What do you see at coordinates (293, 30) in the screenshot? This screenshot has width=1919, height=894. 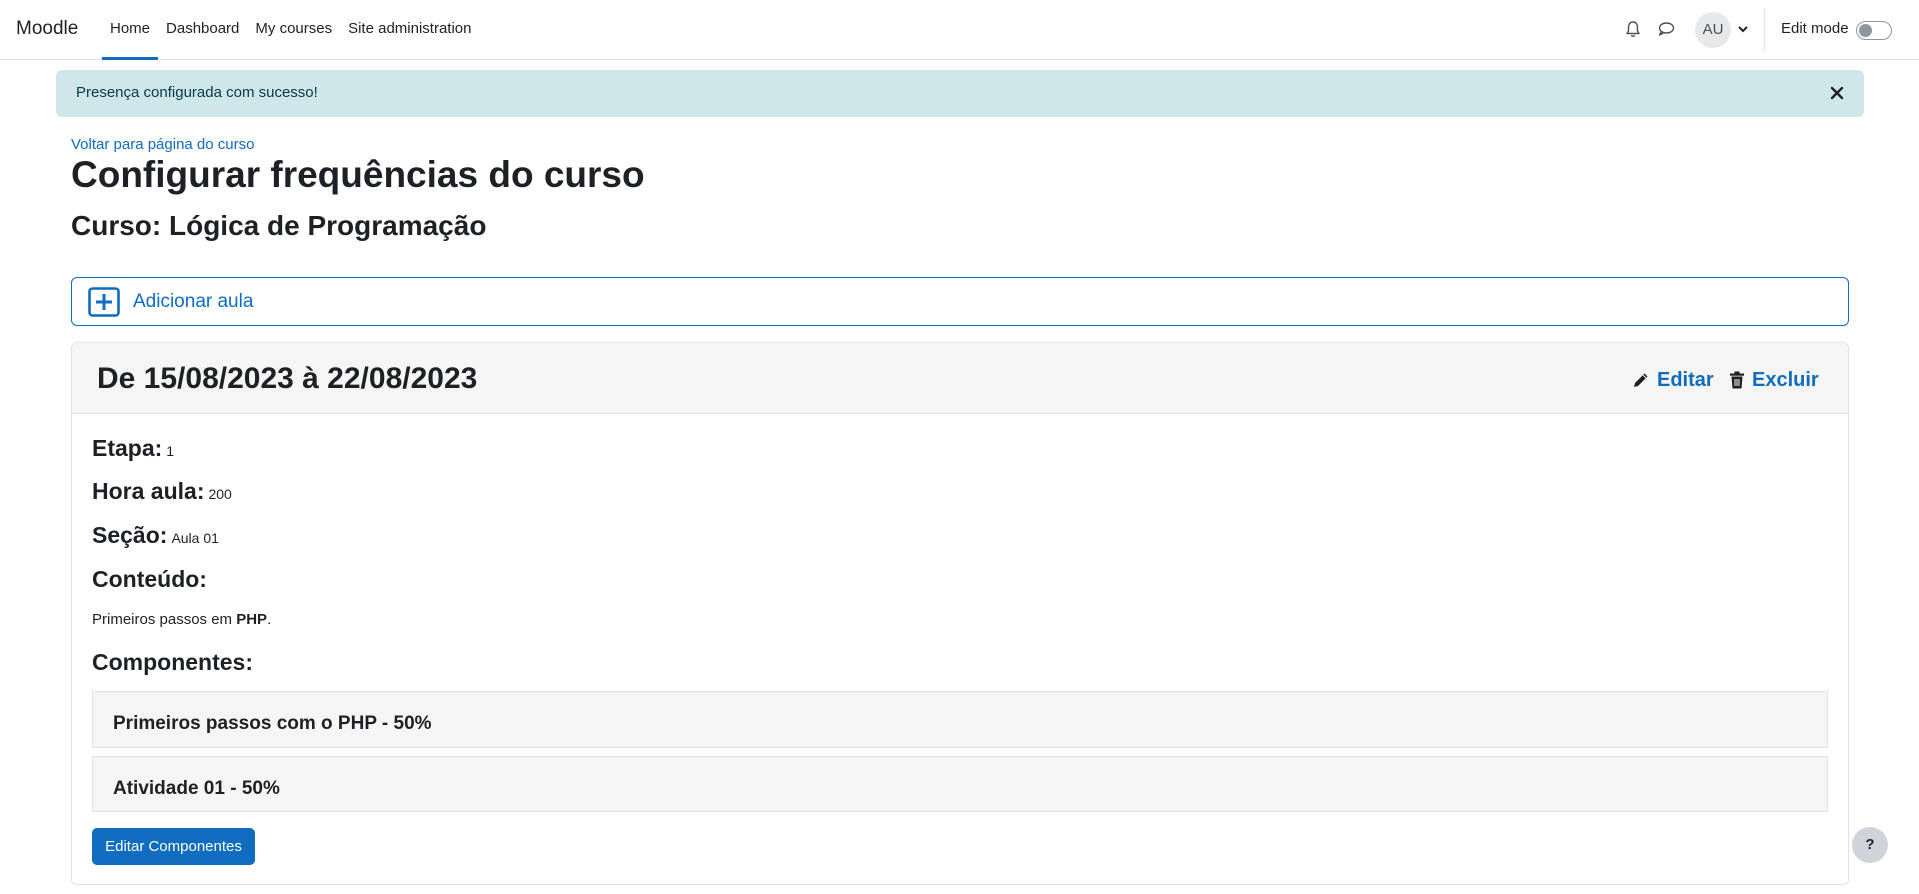 I see `nav-my-courses: My courses` at bounding box center [293, 30].